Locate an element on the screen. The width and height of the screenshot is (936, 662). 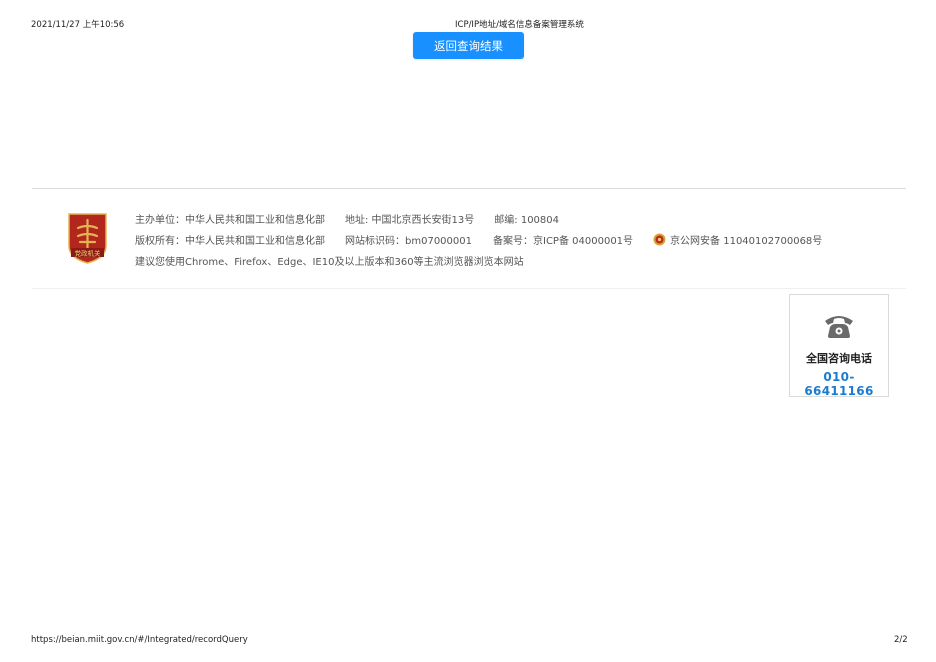
telephone-icon is located at coordinates (839, 327).